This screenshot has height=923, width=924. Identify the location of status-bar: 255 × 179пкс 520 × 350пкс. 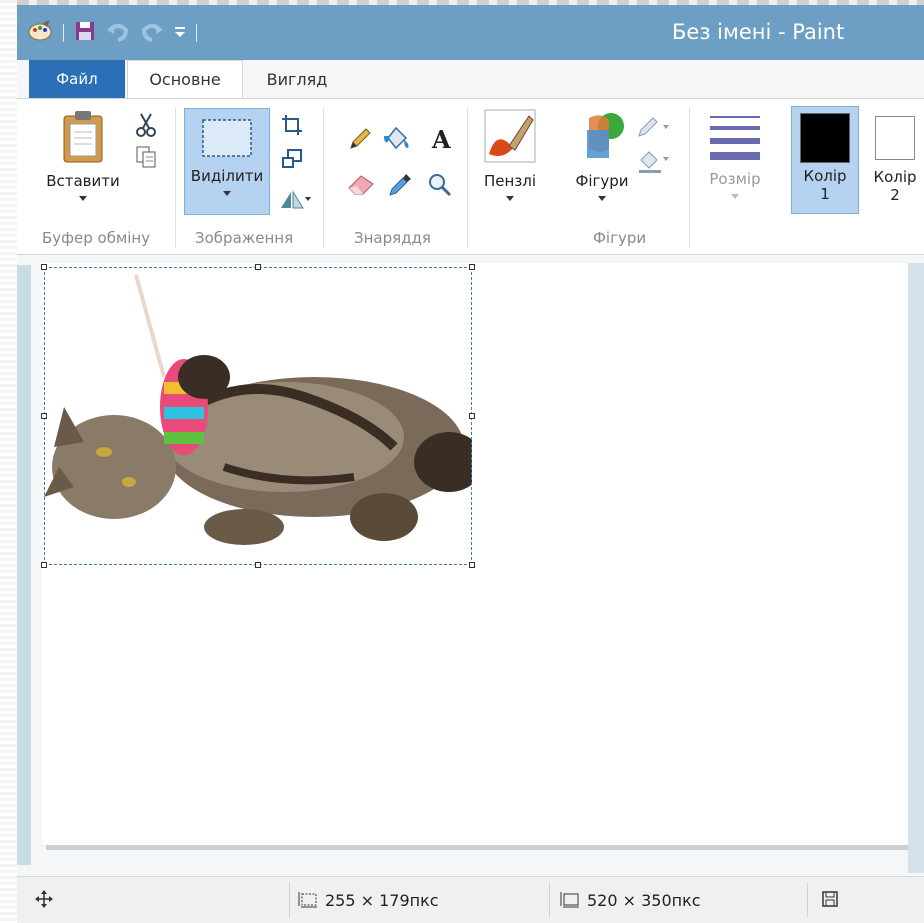
(470, 899).